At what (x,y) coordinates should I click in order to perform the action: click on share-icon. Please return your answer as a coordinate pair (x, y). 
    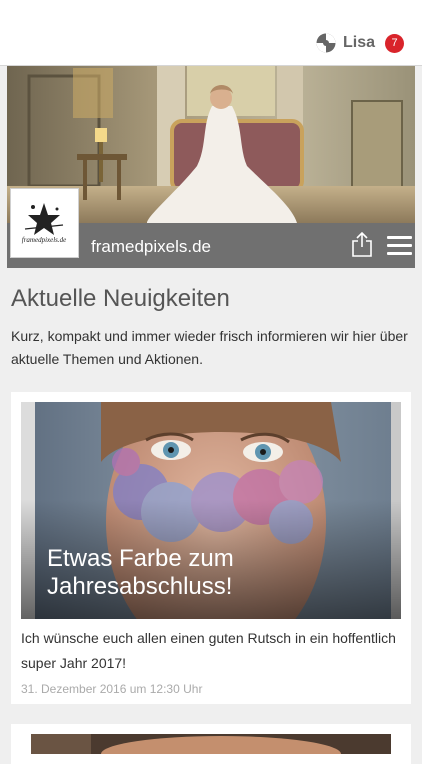
    Looking at the image, I should click on (362, 244).